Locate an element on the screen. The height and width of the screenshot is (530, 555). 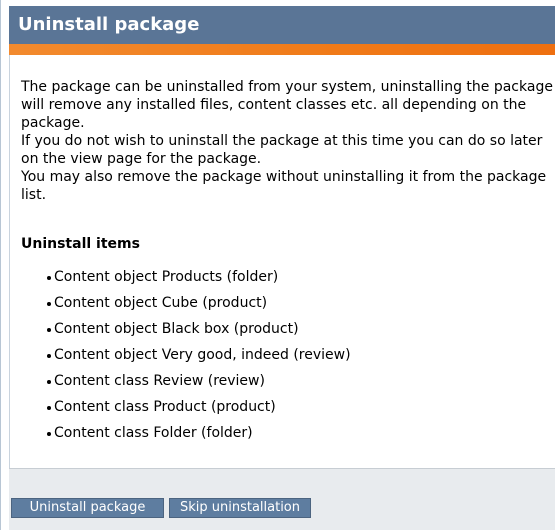
list-item-label: Content object Black box (product) is located at coordinates (176, 329).